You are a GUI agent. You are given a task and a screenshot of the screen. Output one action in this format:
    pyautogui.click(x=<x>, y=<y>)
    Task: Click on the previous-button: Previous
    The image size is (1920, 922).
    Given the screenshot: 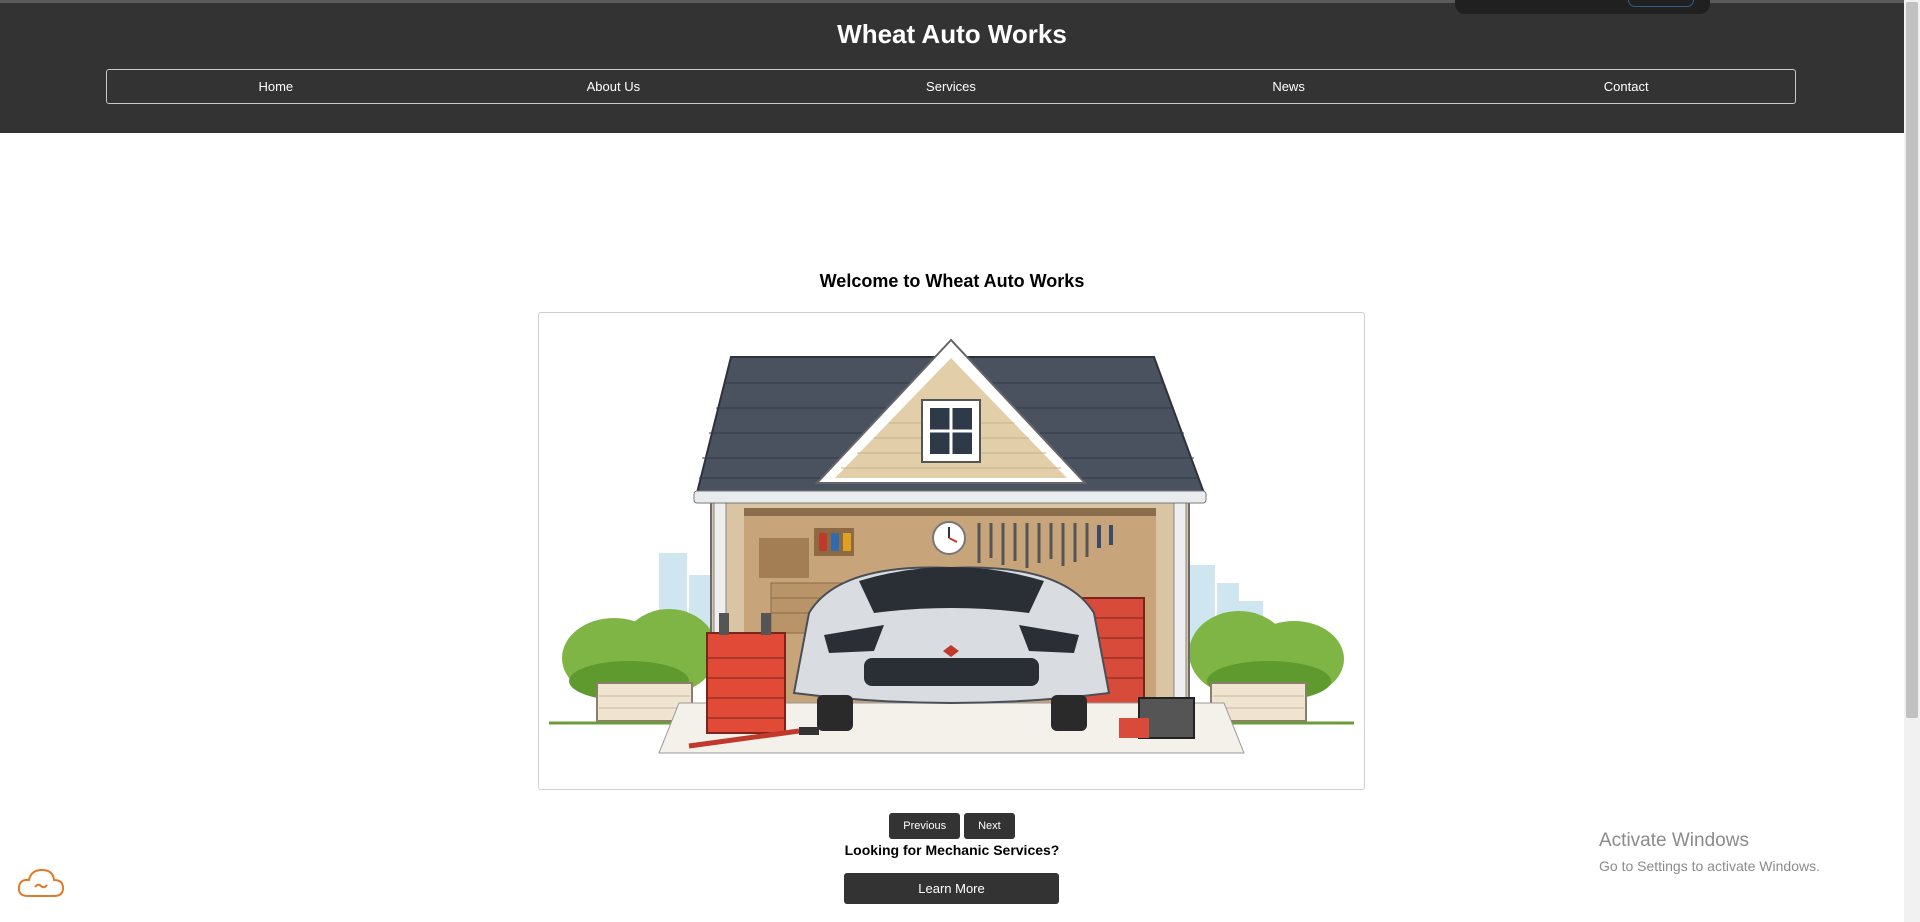 What is the action you would take?
    pyautogui.click(x=925, y=826)
    